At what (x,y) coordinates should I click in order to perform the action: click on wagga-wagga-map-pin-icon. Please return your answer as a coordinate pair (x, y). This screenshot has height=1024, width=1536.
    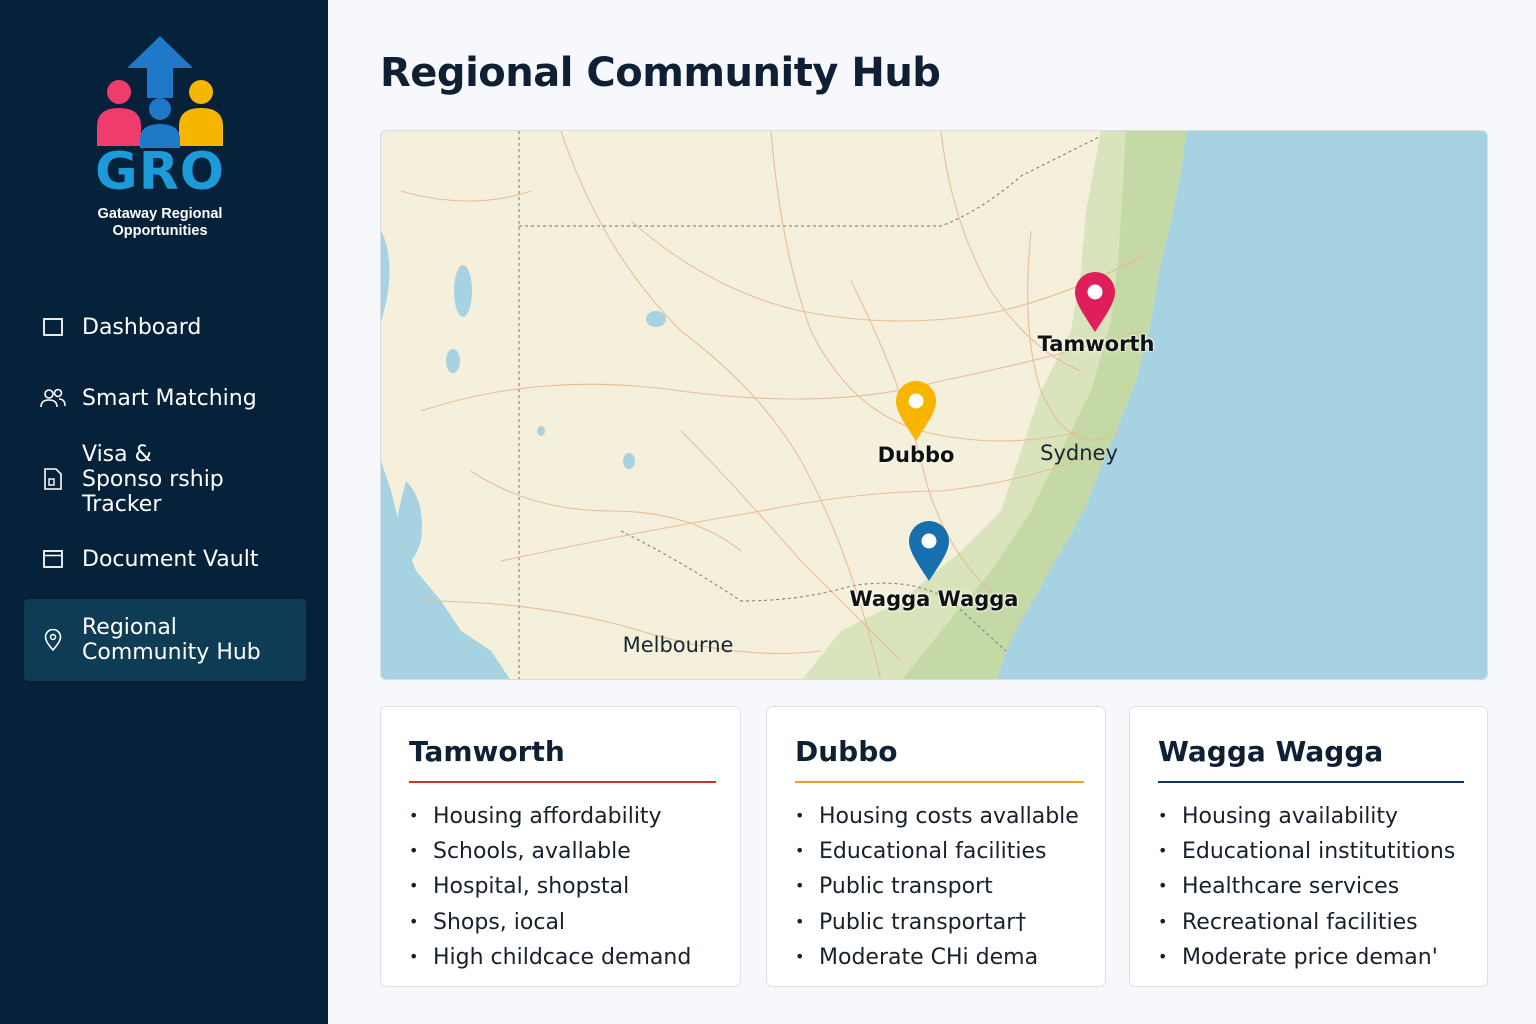
    Looking at the image, I should click on (929, 552).